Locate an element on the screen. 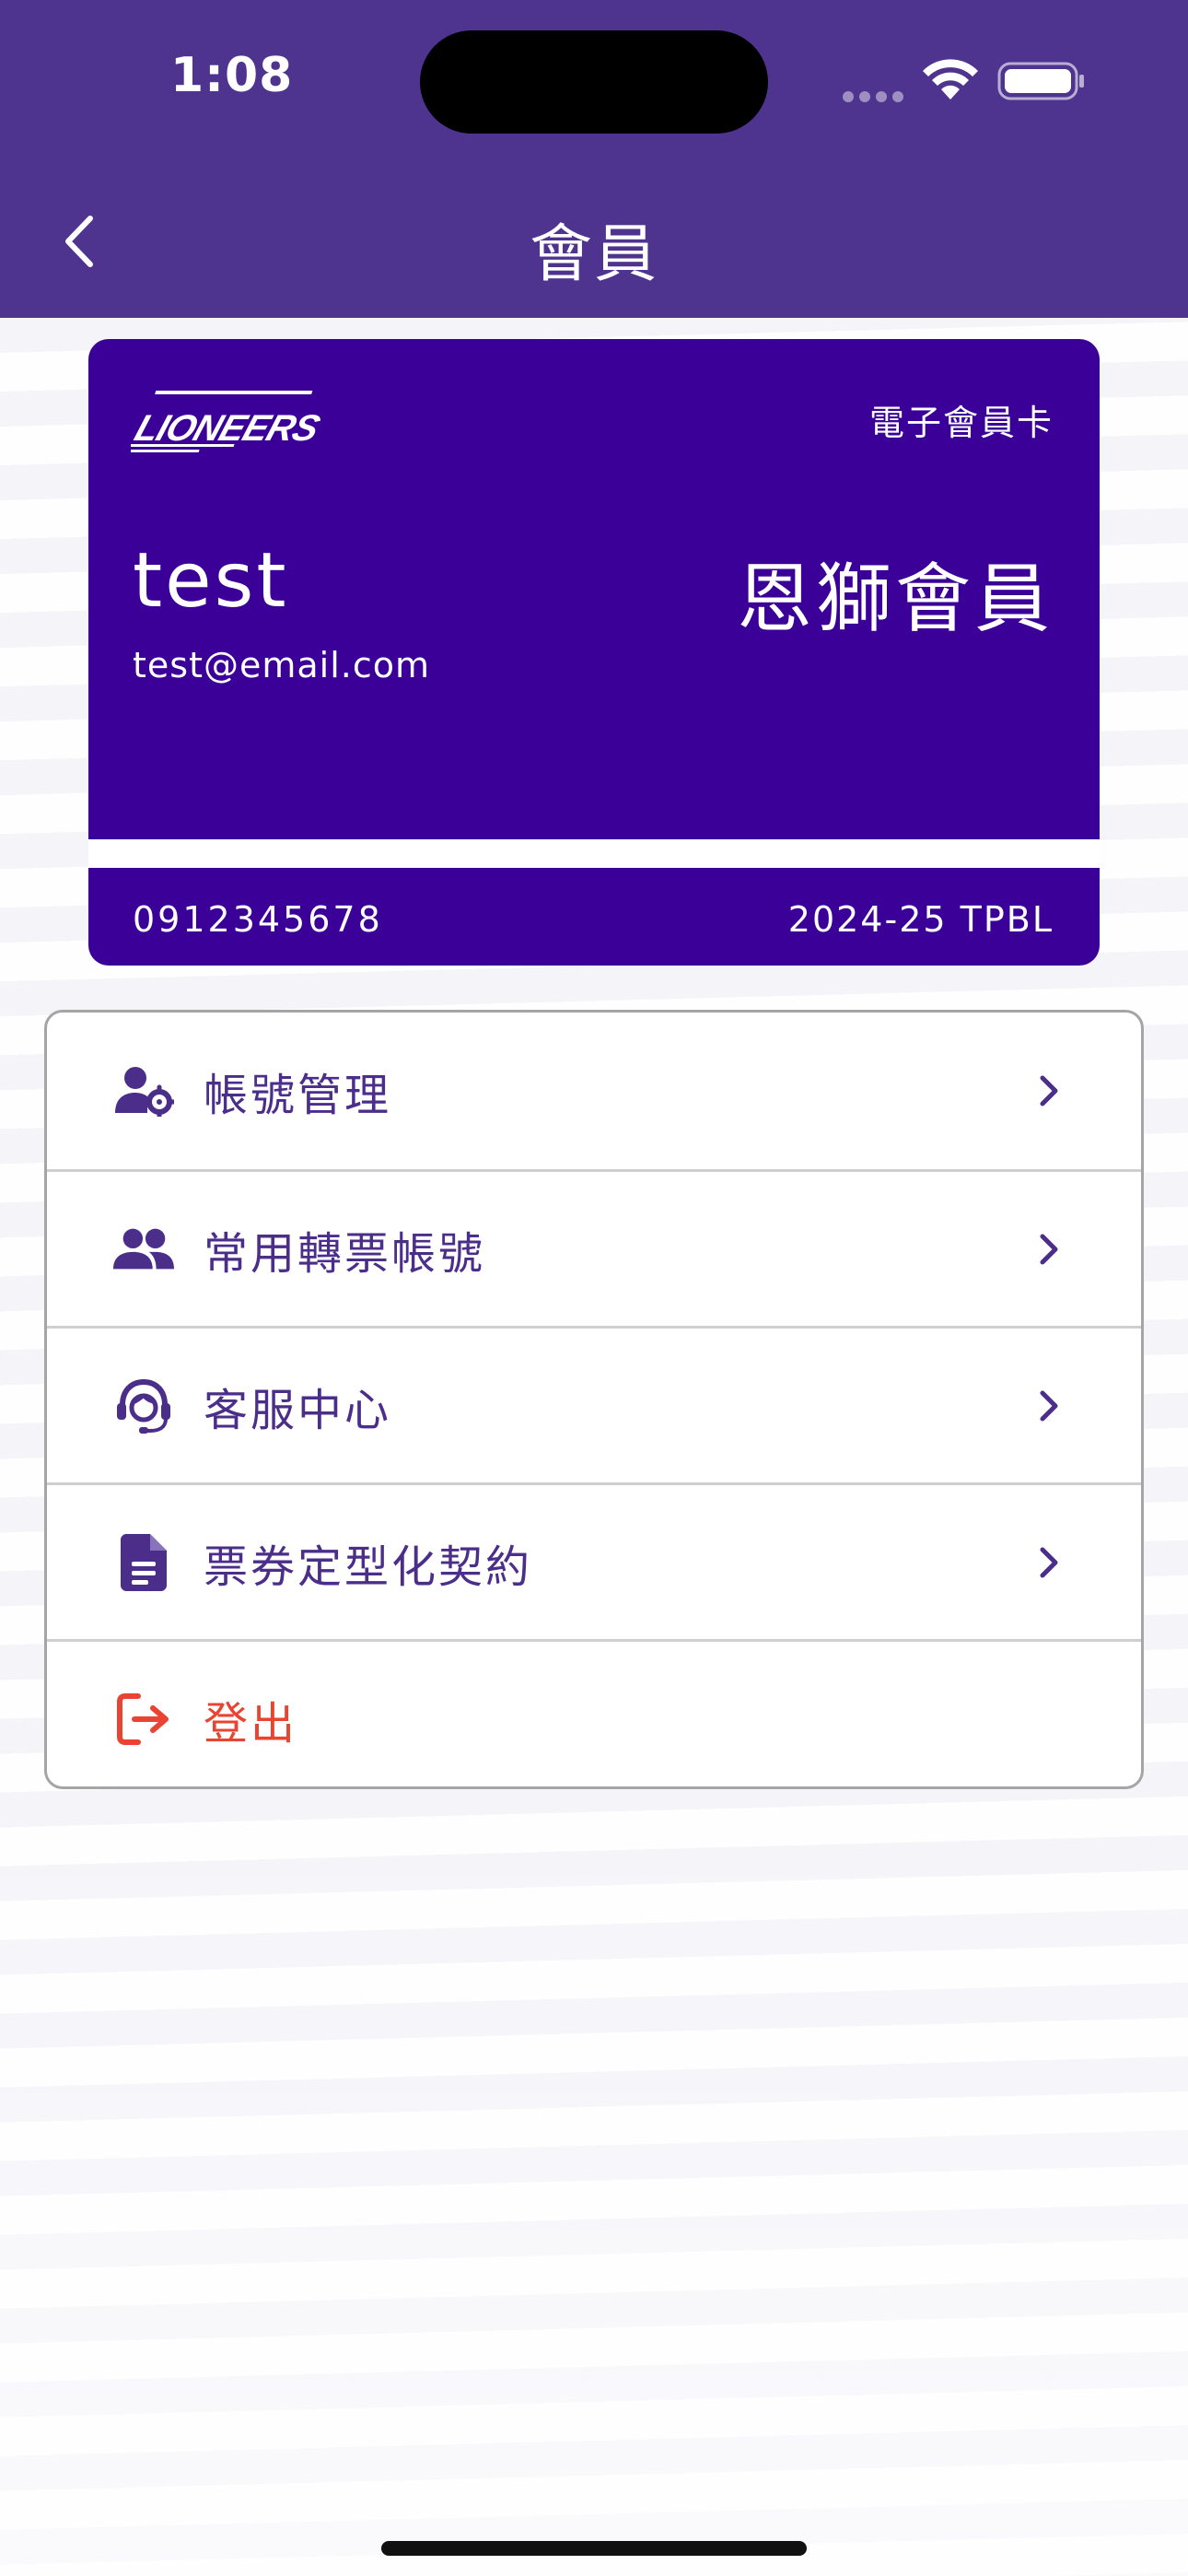  lioneers-logo: LIONEERS is located at coordinates (227, 421).